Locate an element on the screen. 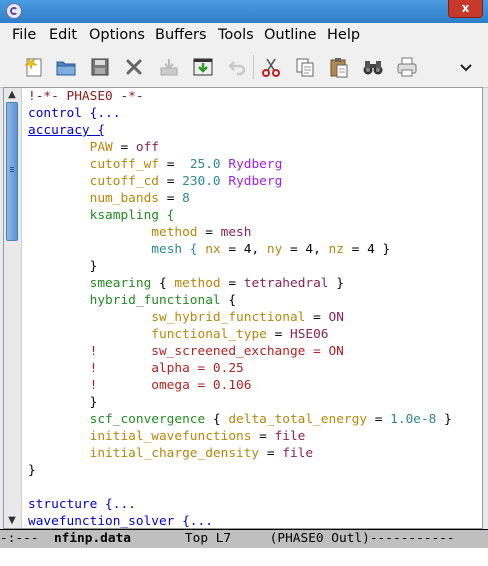 The height and width of the screenshot is (566, 488). menu-options: Options is located at coordinates (117, 35).